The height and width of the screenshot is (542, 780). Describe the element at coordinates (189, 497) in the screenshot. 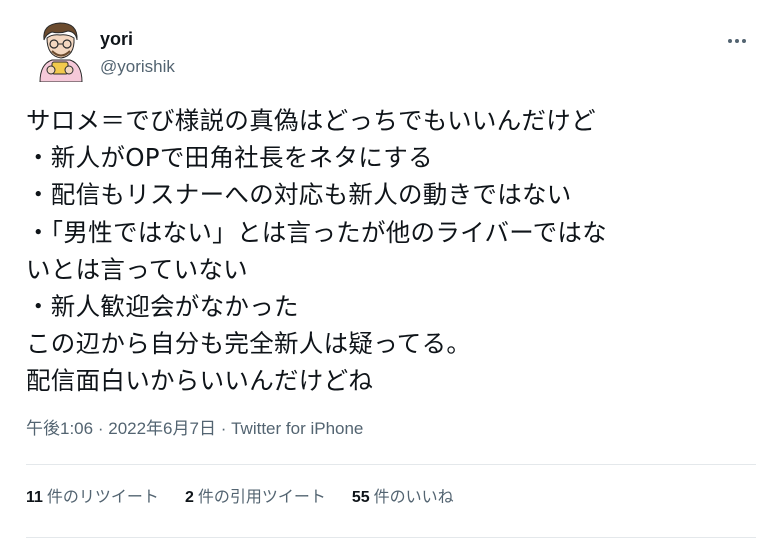

I see `quotes-count: 2` at that location.